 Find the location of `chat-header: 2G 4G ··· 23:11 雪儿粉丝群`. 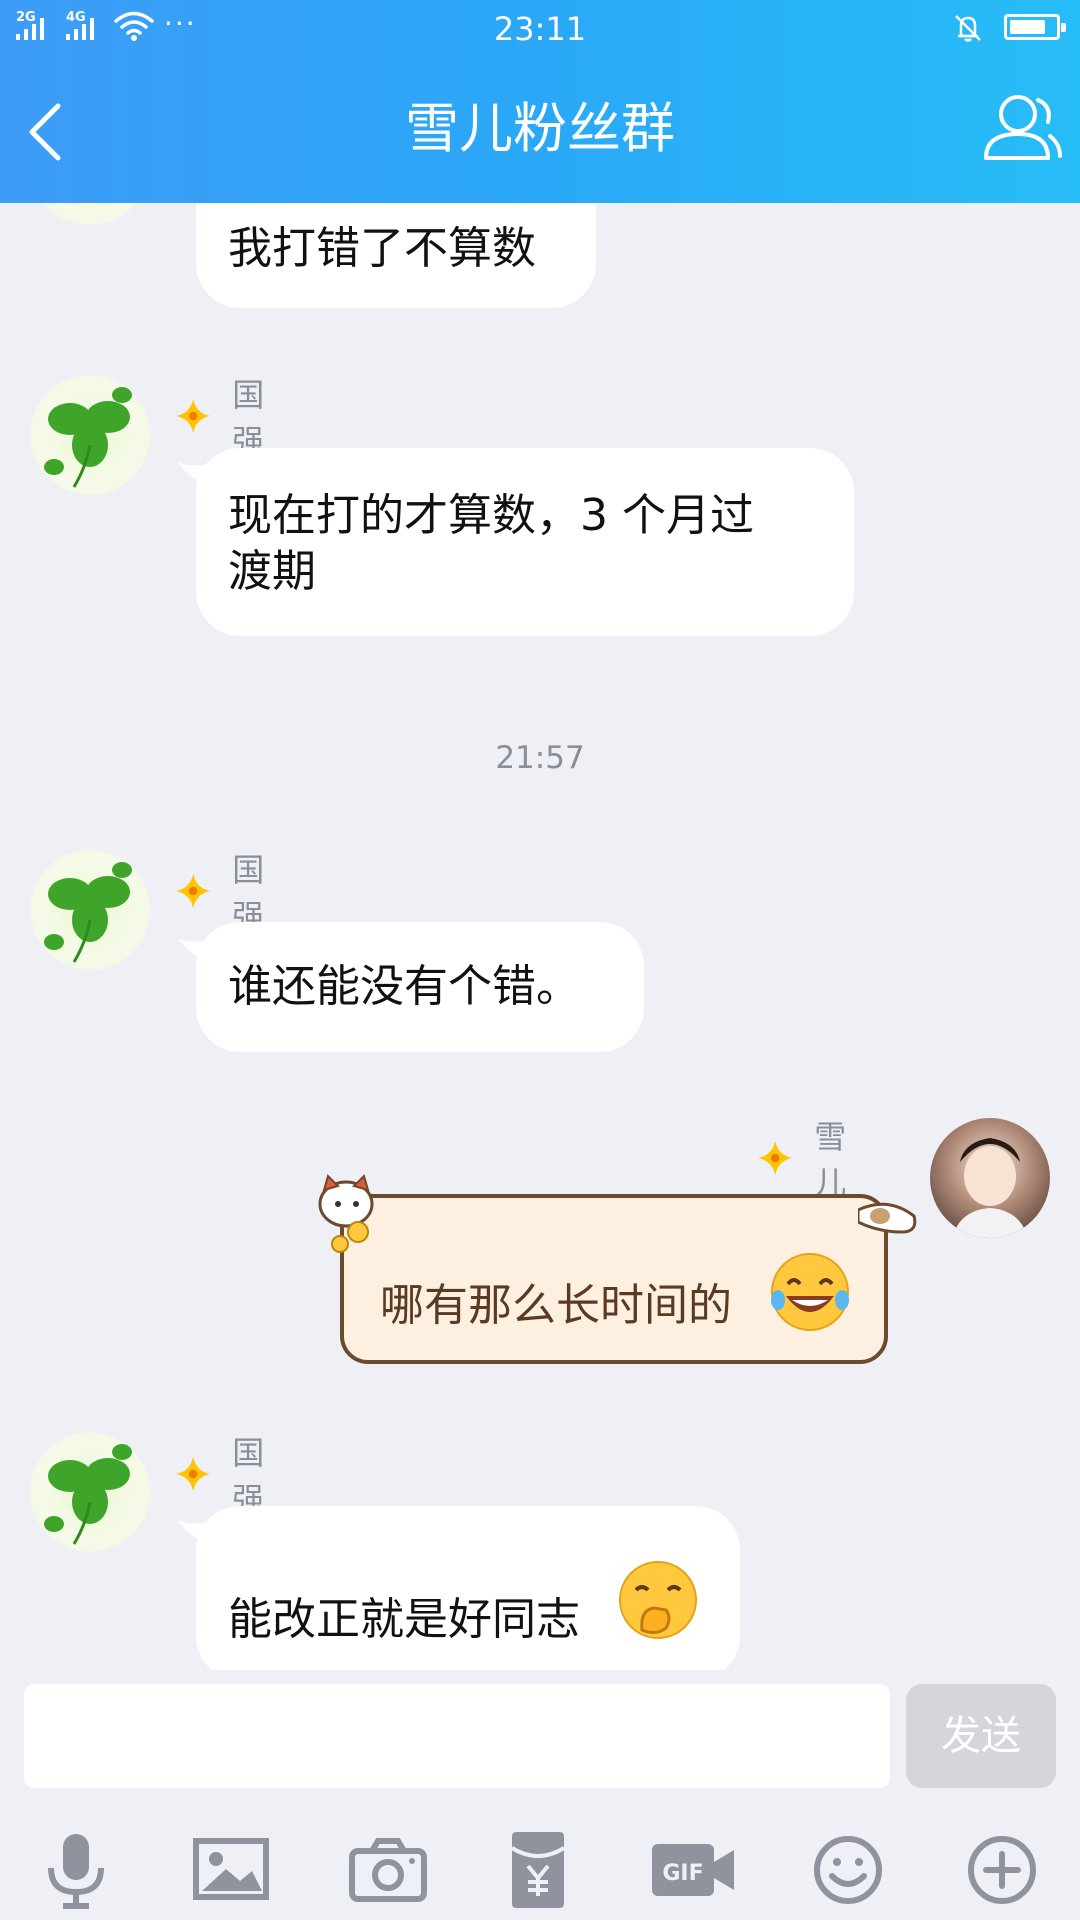

chat-header: 2G 4G ··· 23:11 雪儿粉丝群 is located at coordinates (540, 101).